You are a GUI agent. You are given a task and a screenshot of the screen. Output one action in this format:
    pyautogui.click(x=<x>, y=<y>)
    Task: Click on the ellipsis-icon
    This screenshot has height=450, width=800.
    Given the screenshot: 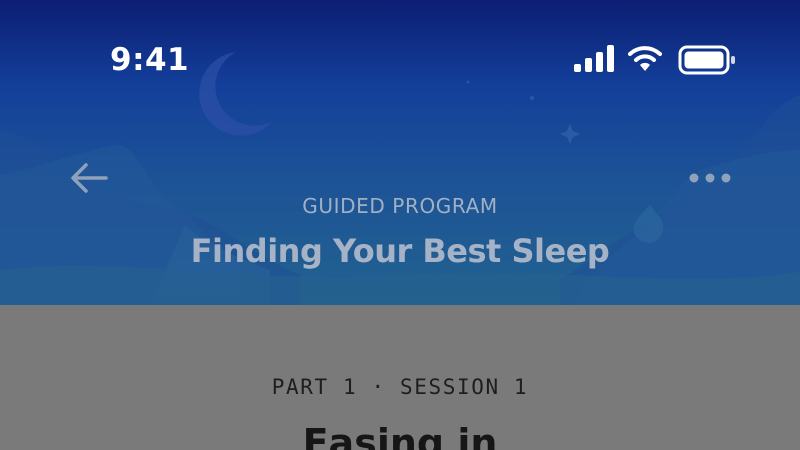 What is the action you would take?
    pyautogui.click(x=710, y=178)
    